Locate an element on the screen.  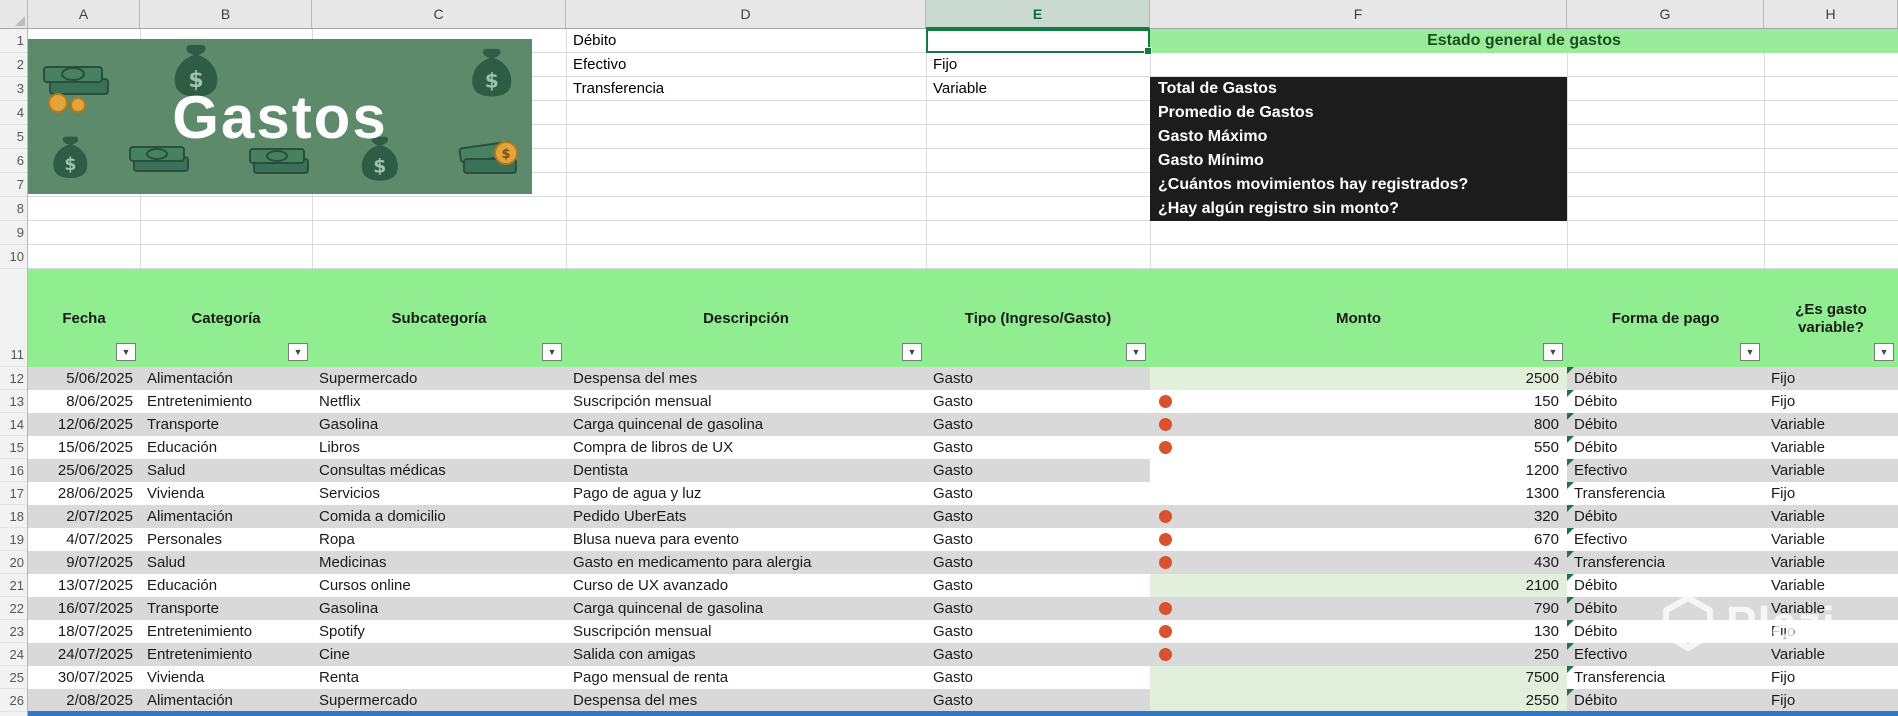
filter-button-F: ▼ is located at coordinates (1553, 352).